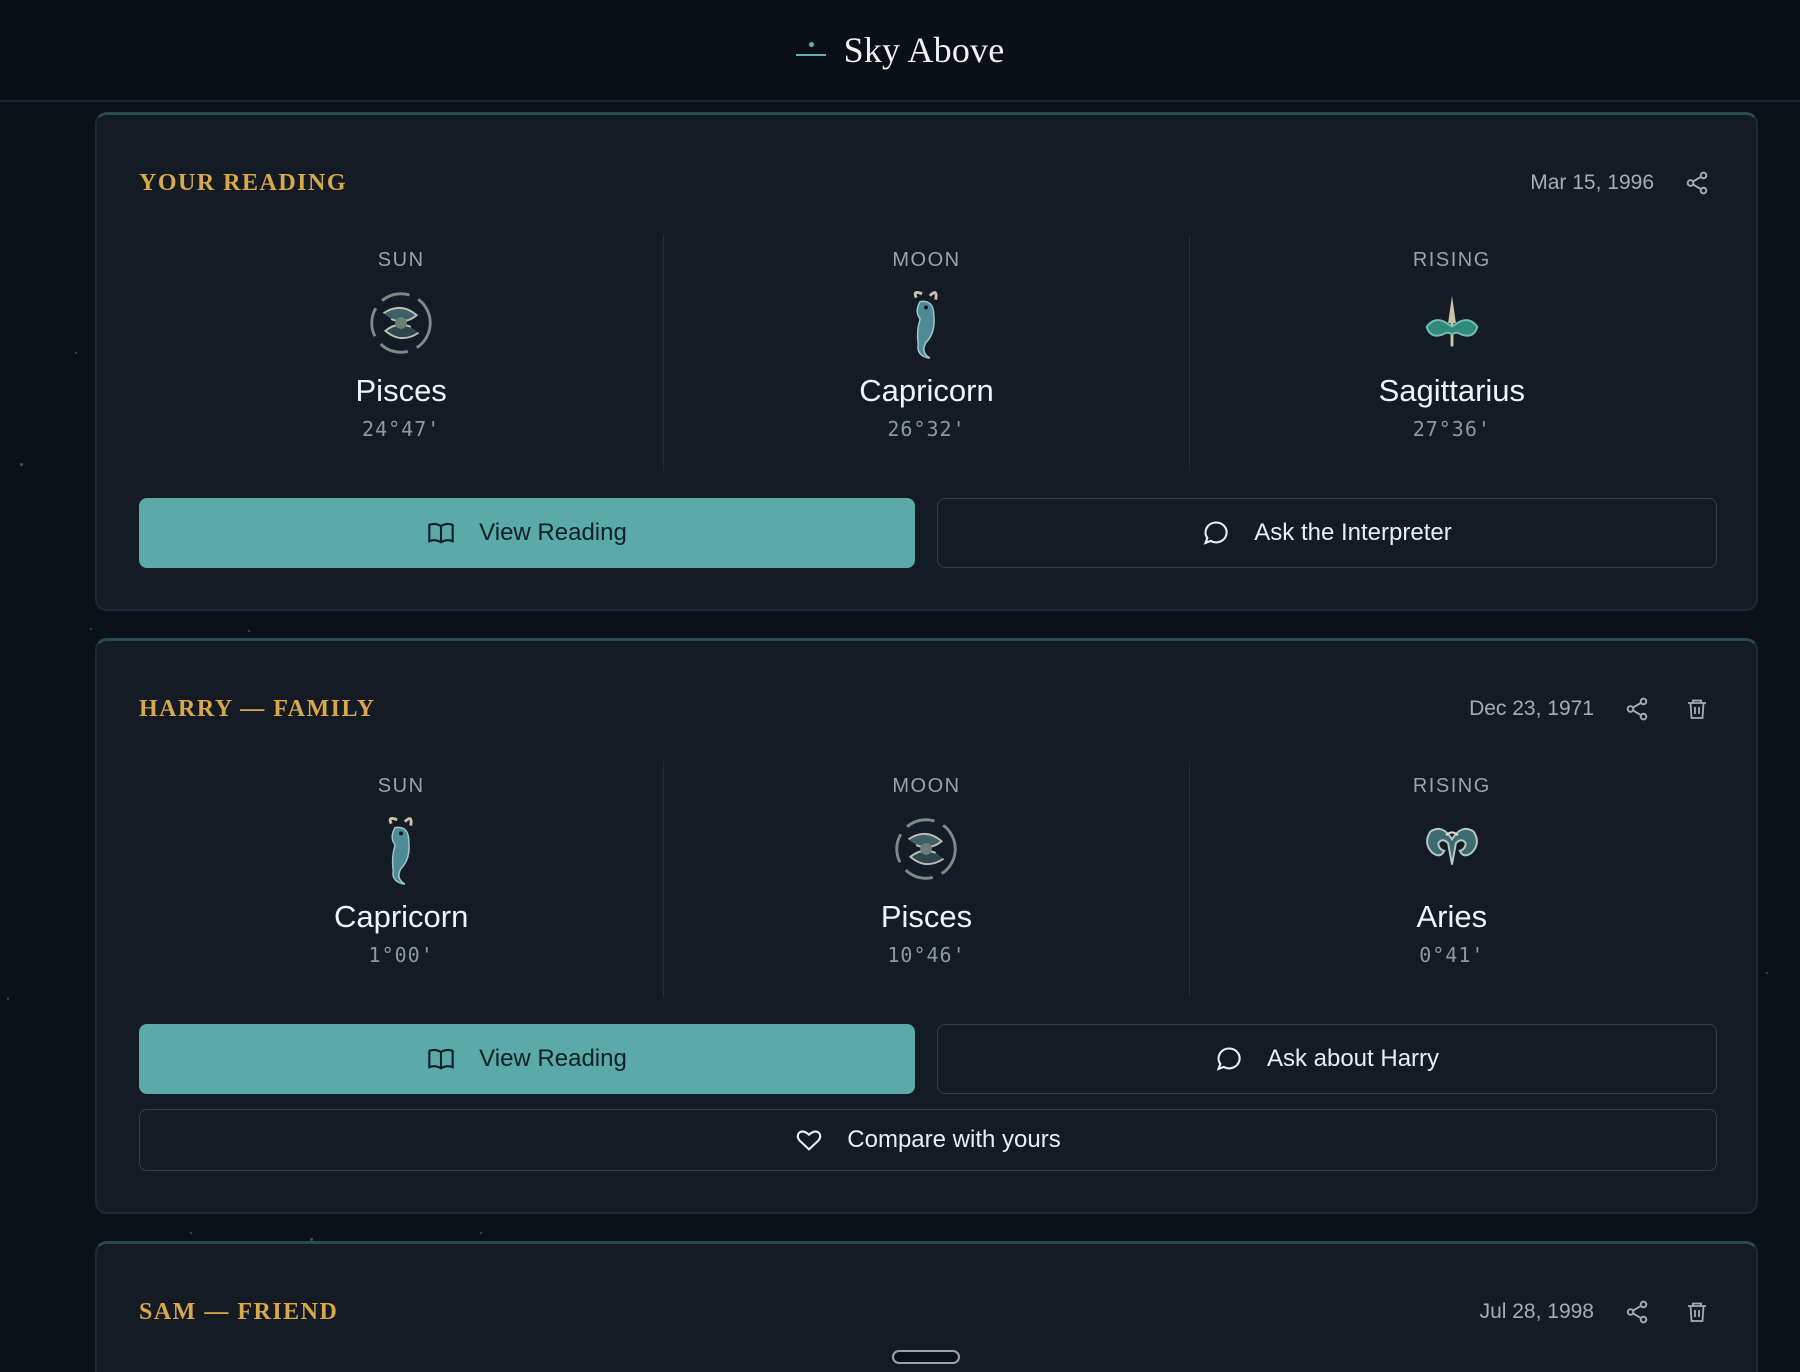  I want to click on placement-rising: RISING Sagittarius 27°36', so click(1452, 353).